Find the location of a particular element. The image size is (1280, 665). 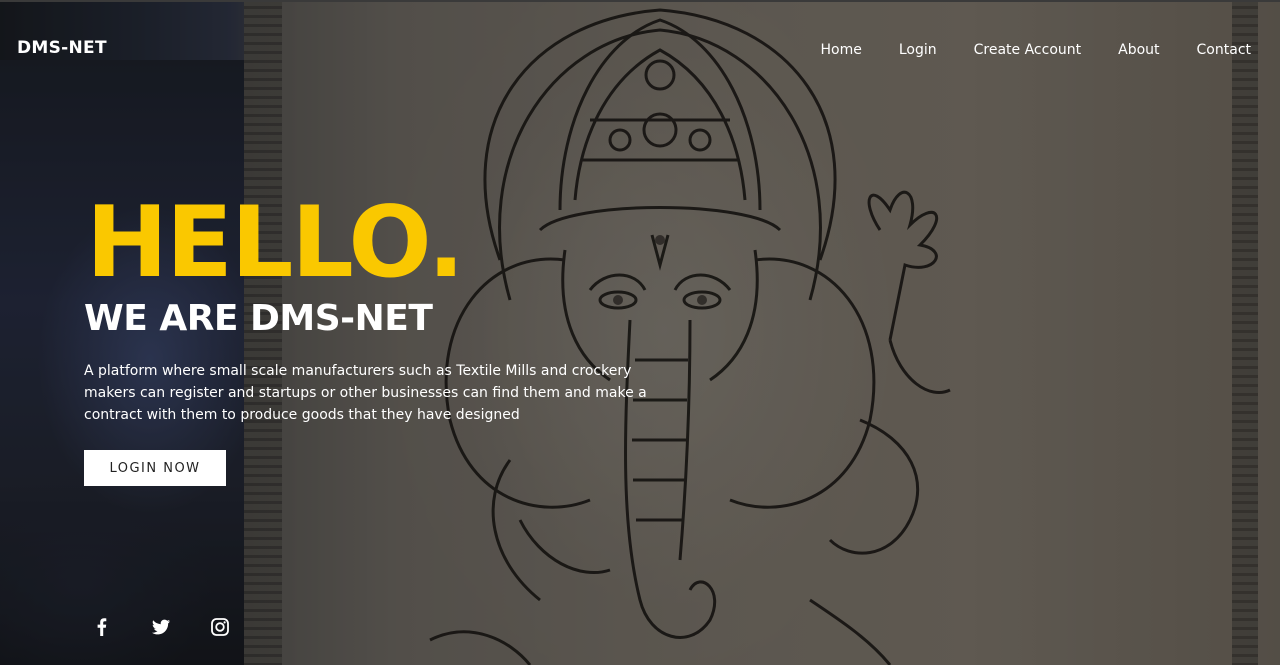

nav-item: Home is located at coordinates (841, 50).